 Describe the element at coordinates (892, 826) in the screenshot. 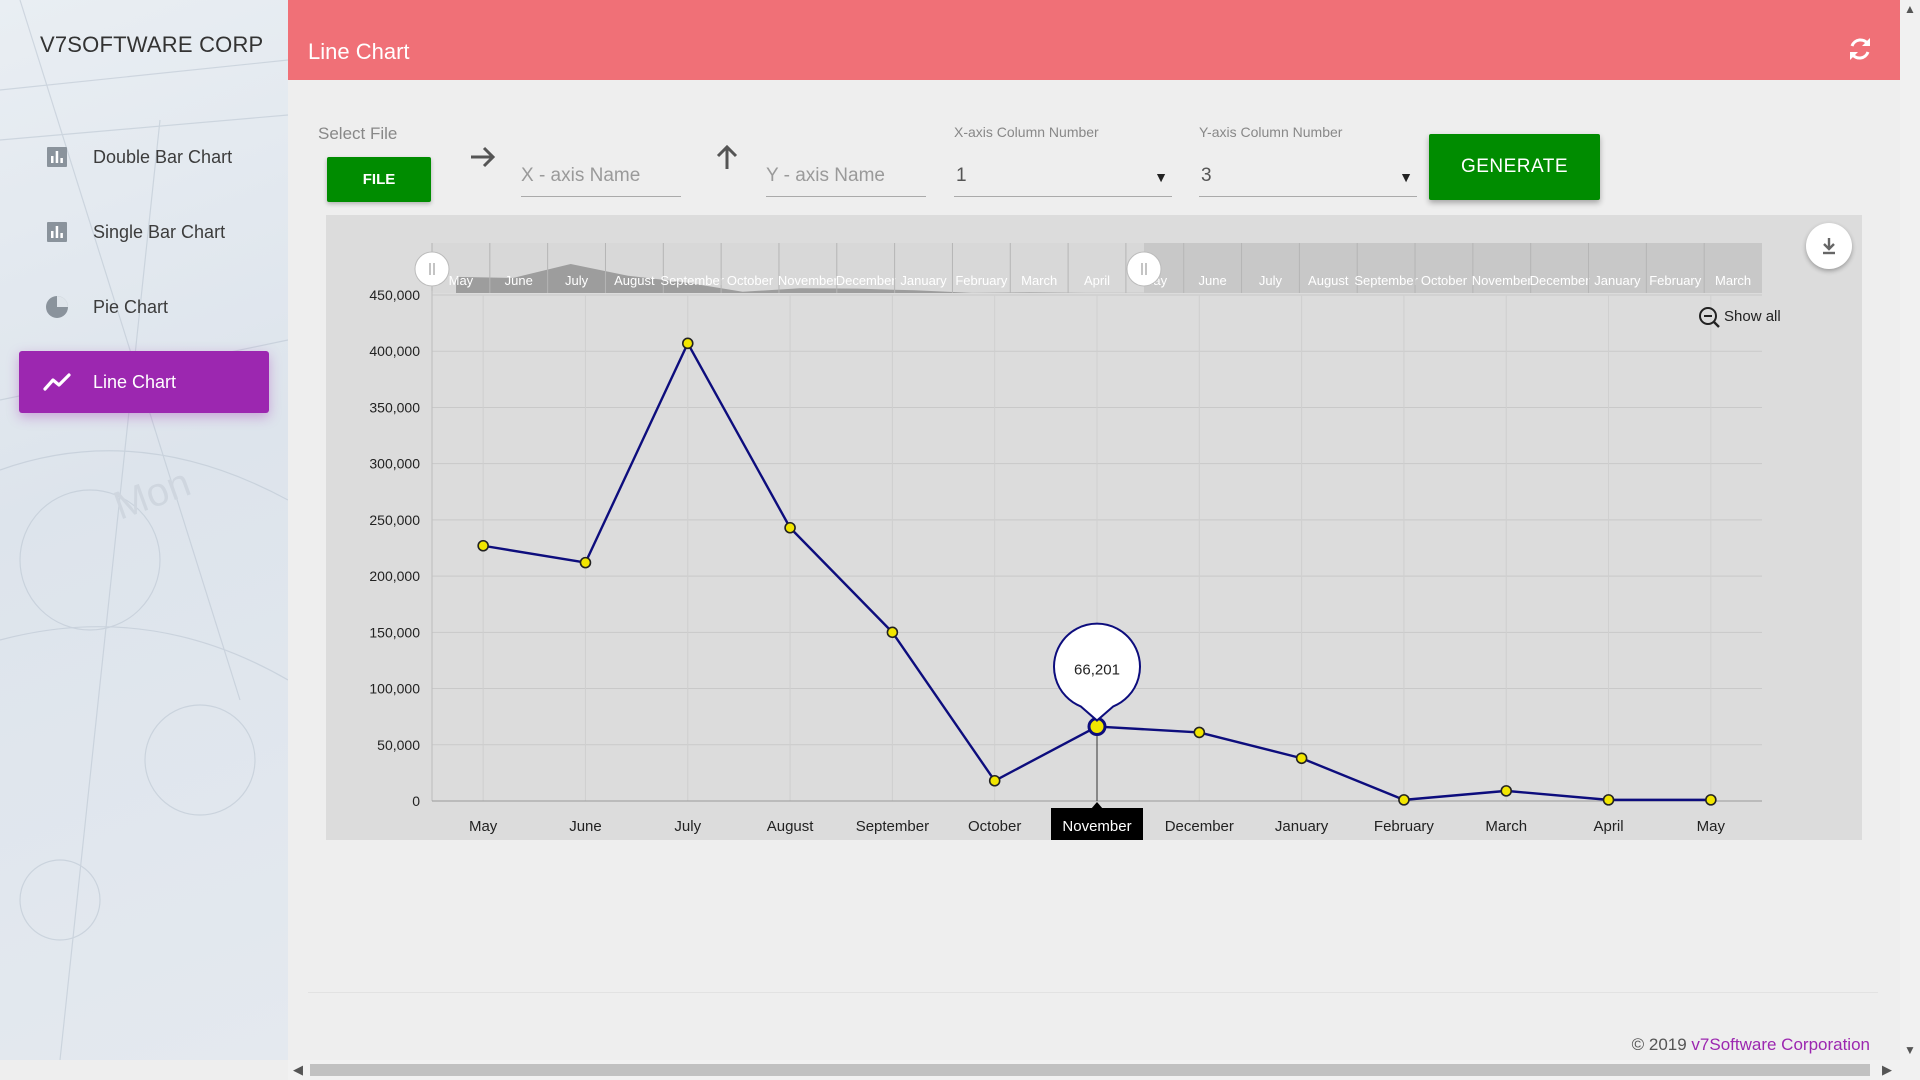

I see `x-tick-label: September` at that location.